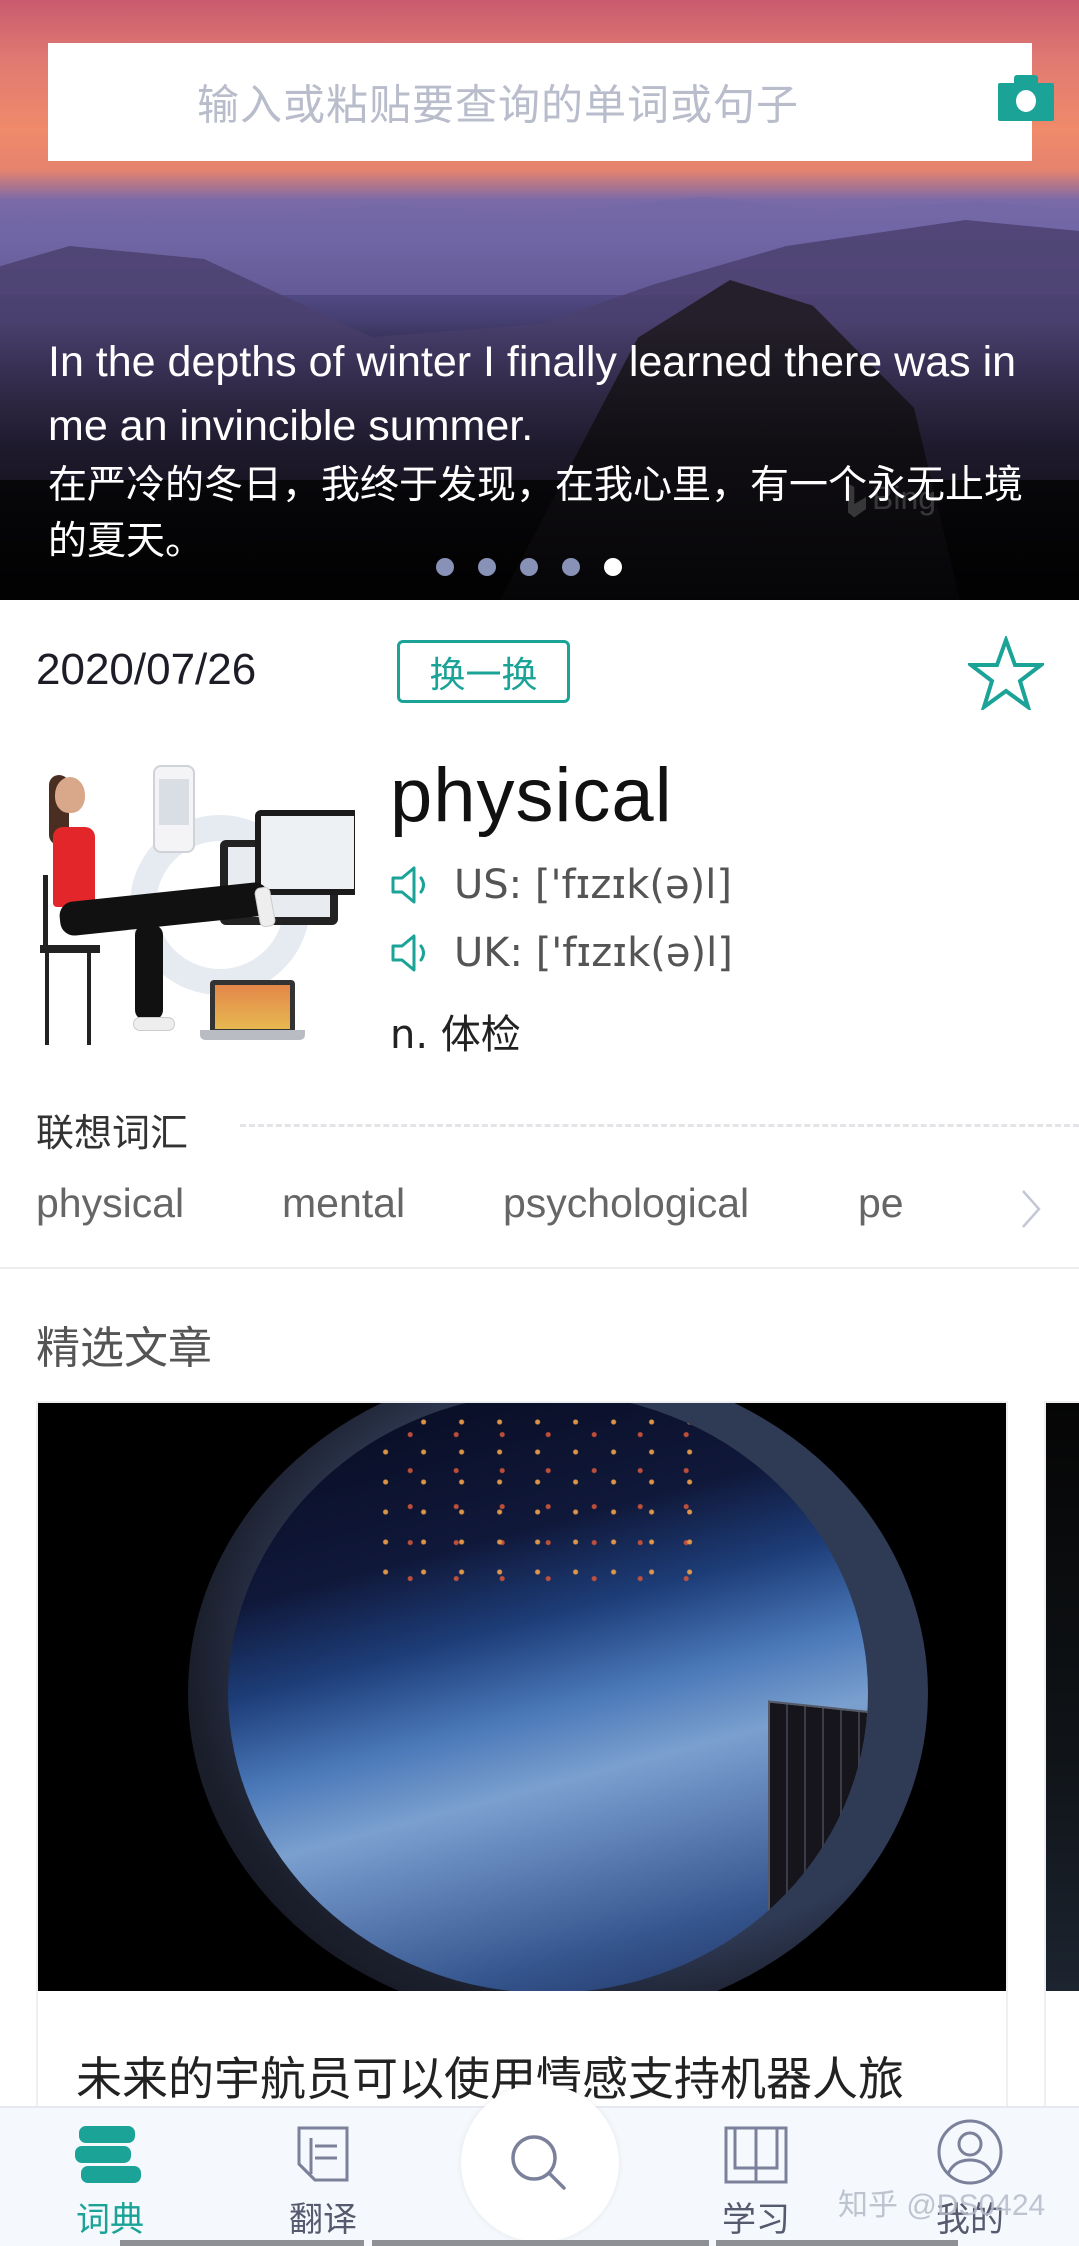 Image resolution: width=1079 pixels, height=2246 pixels. I want to click on association-item: pe, so click(881, 1203).